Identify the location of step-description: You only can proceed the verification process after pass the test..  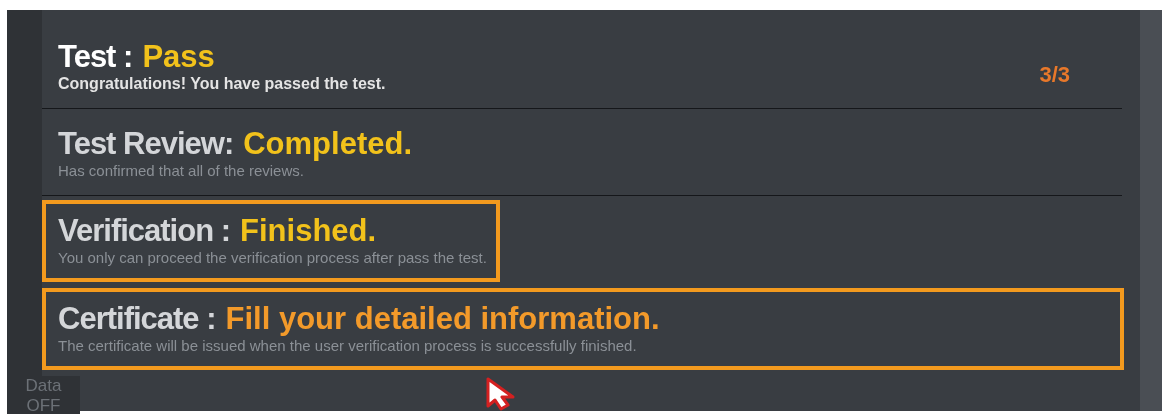
(272, 258).